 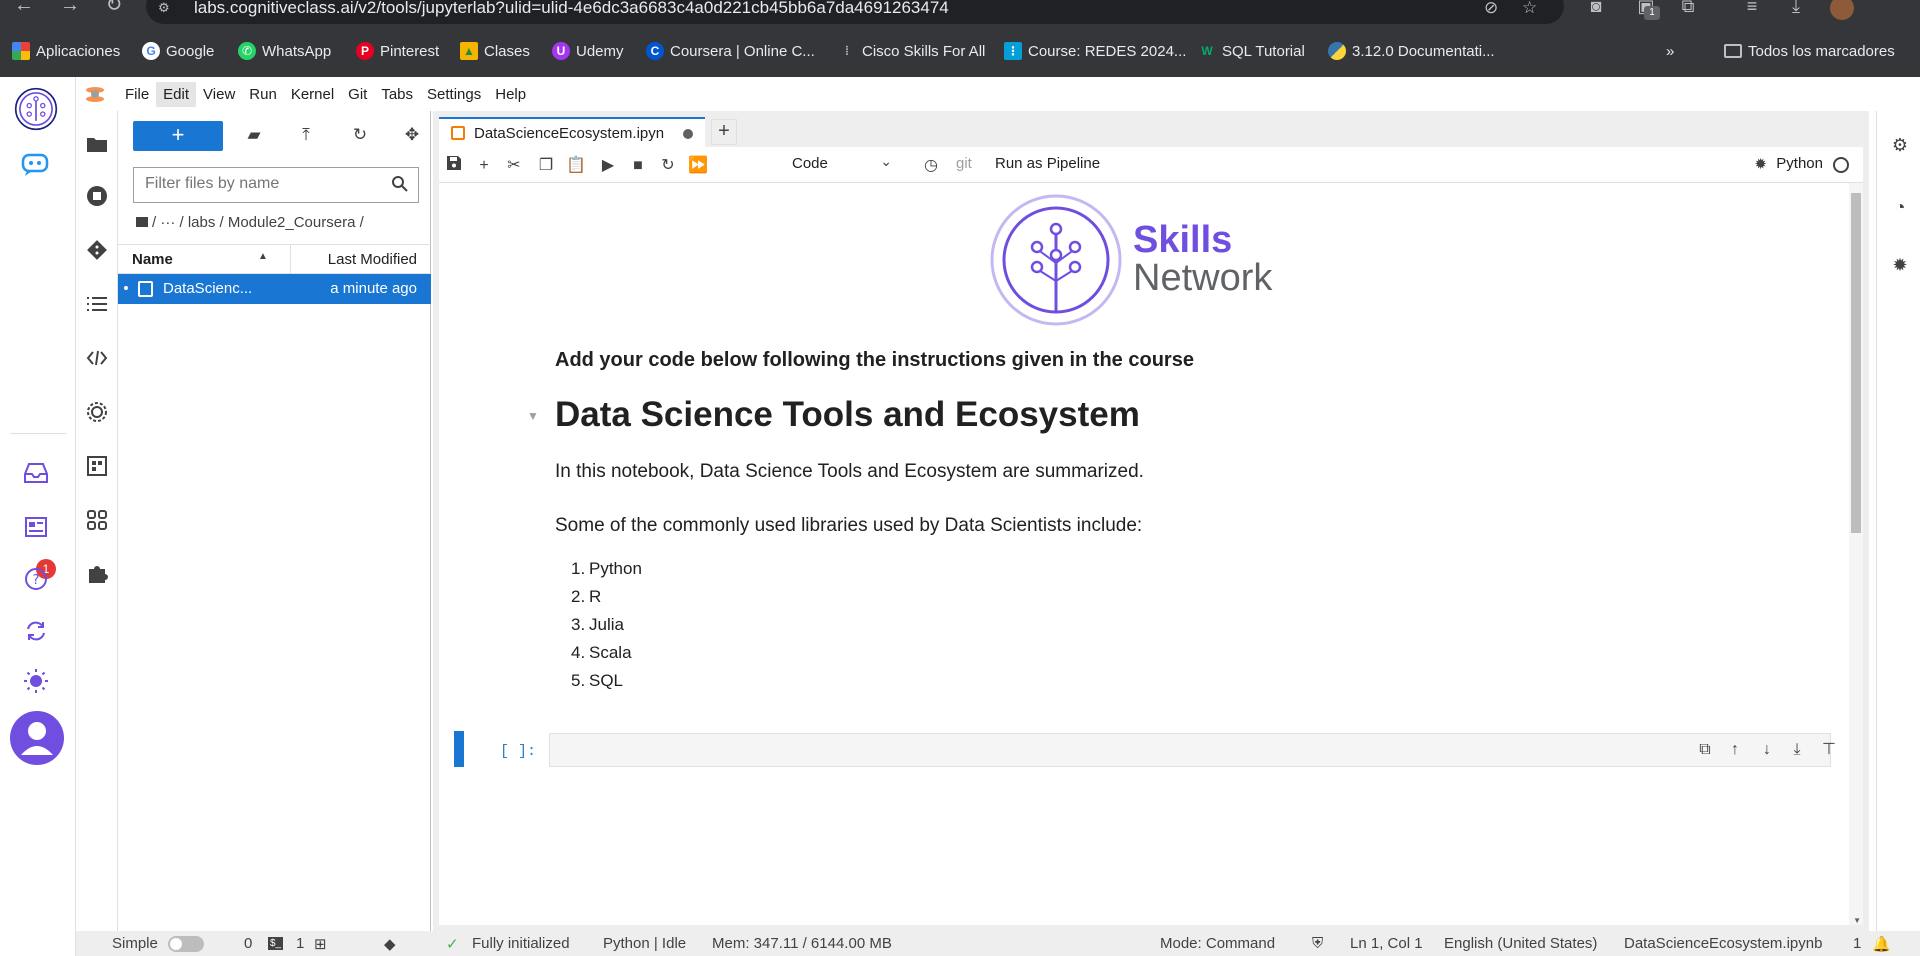 What do you see at coordinates (66, 51) in the screenshot?
I see `bookmark-apps: Aplicaciones` at bounding box center [66, 51].